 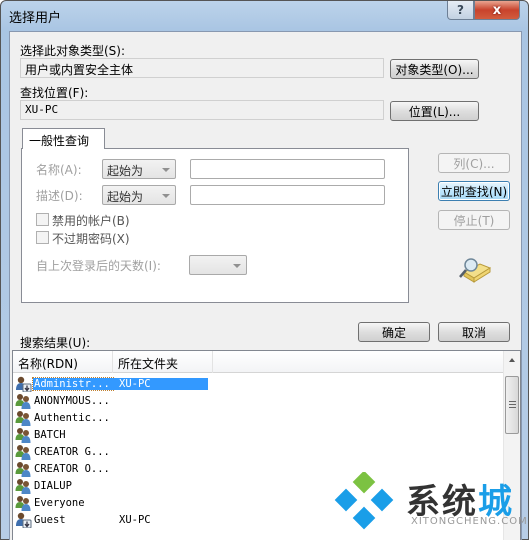 What do you see at coordinates (63, 362) in the screenshot?
I see `column-header-name: 名称(RDN)` at bounding box center [63, 362].